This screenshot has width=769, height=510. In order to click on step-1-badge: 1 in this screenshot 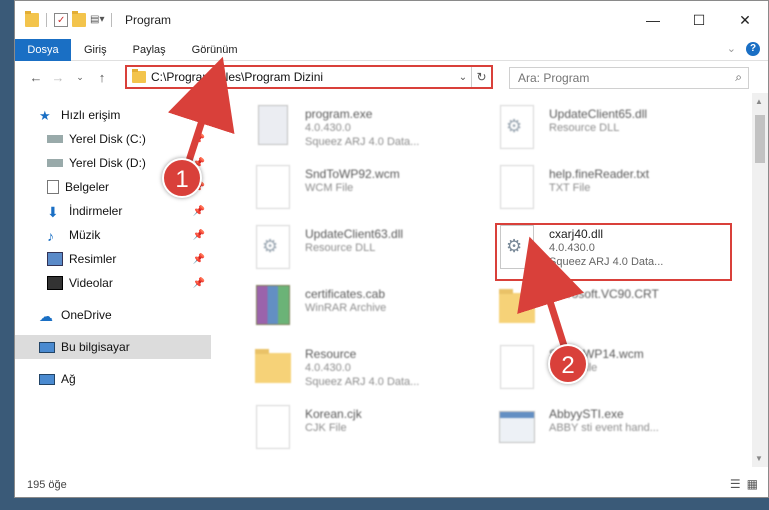, I will do `click(182, 178)`.